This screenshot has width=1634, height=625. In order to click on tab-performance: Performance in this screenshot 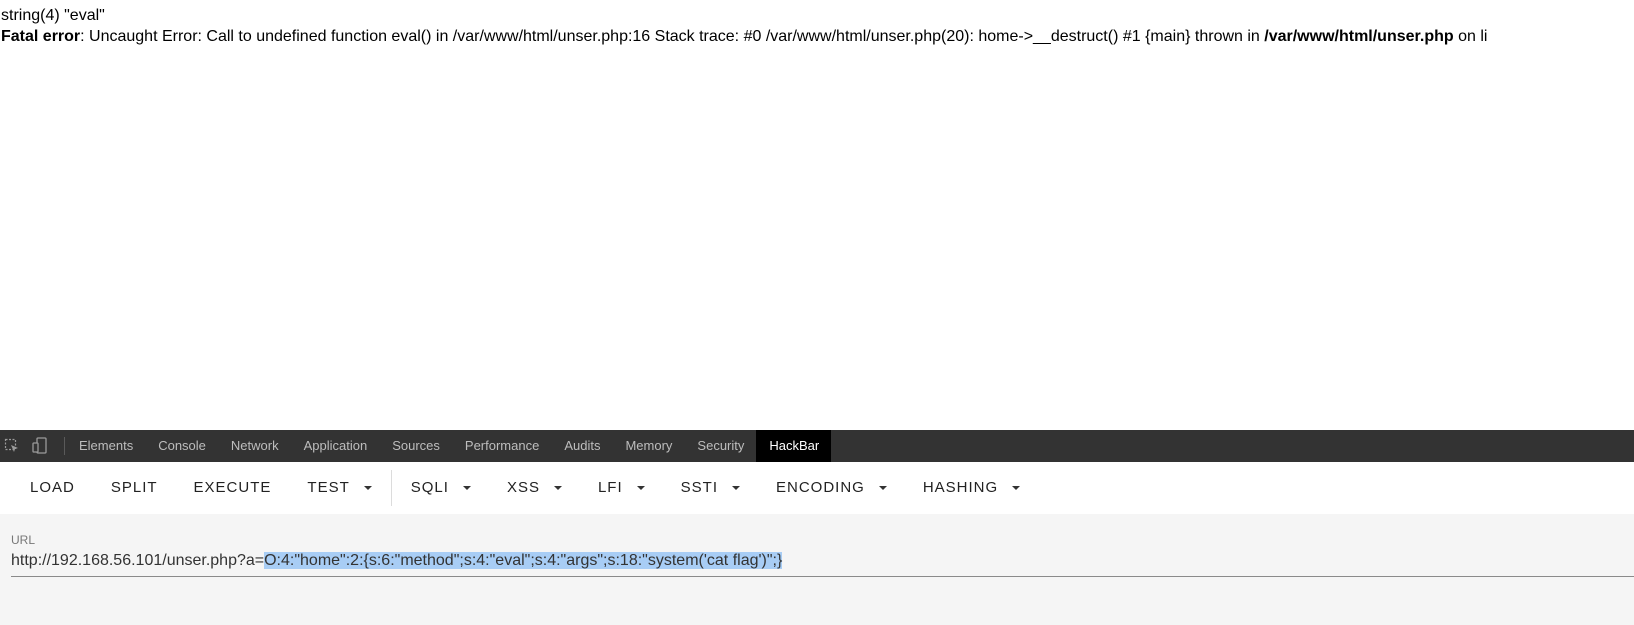, I will do `click(501, 446)`.